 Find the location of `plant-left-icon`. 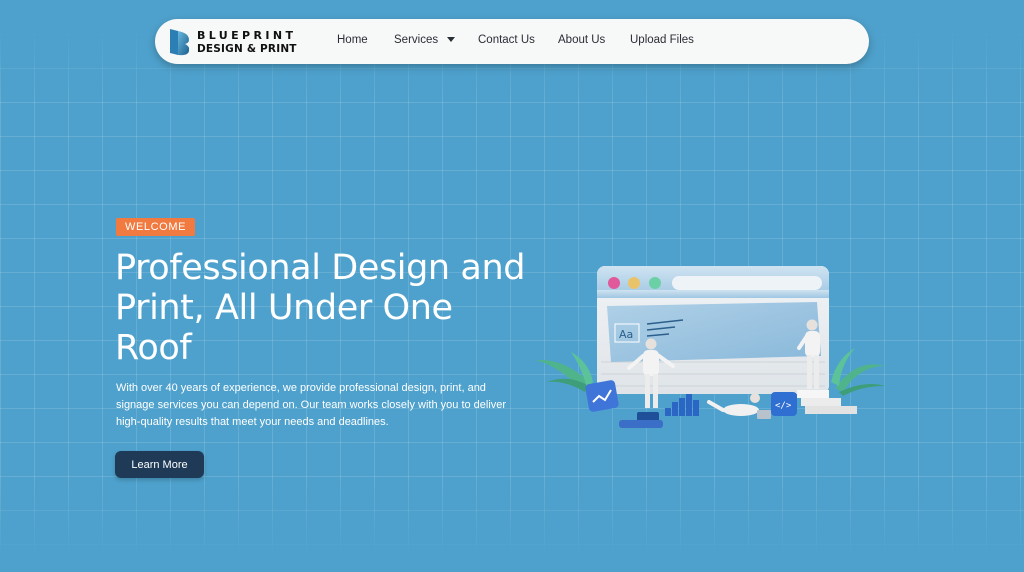

plant-left-icon is located at coordinates (564, 372).